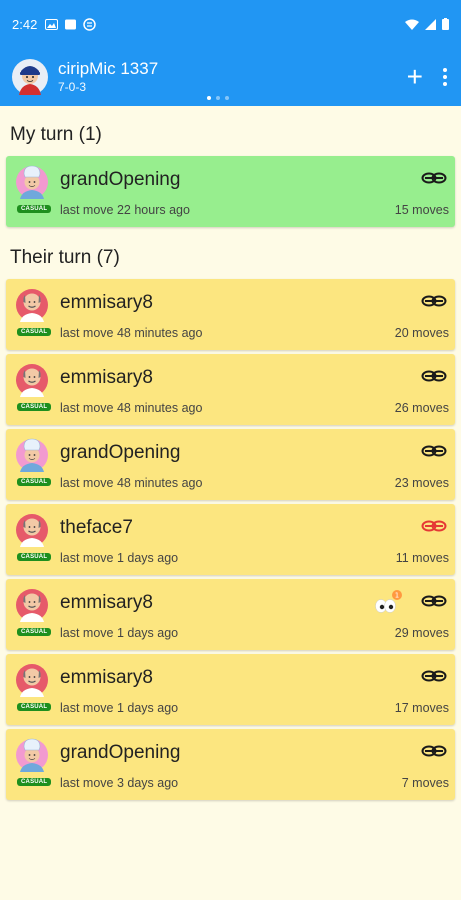  Describe the element at coordinates (52, 24) in the screenshot. I see `photos-notification-icon` at that location.